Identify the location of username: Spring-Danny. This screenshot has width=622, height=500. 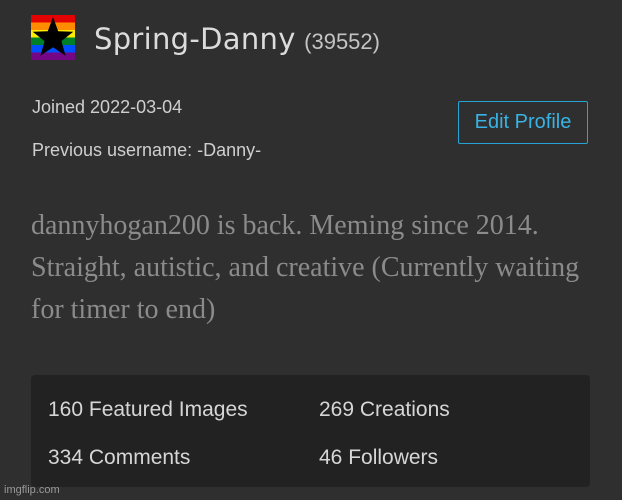
(195, 39).